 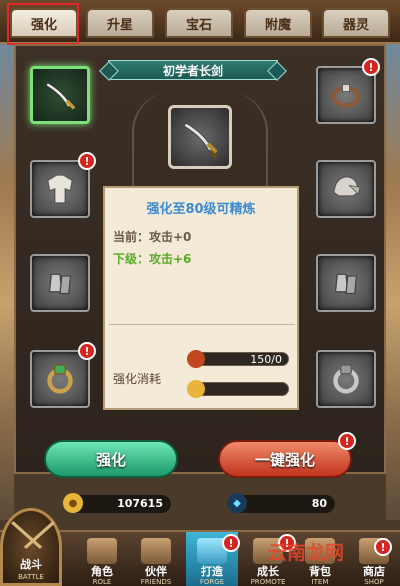 I want to click on selected-item-display, so click(x=200, y=137).